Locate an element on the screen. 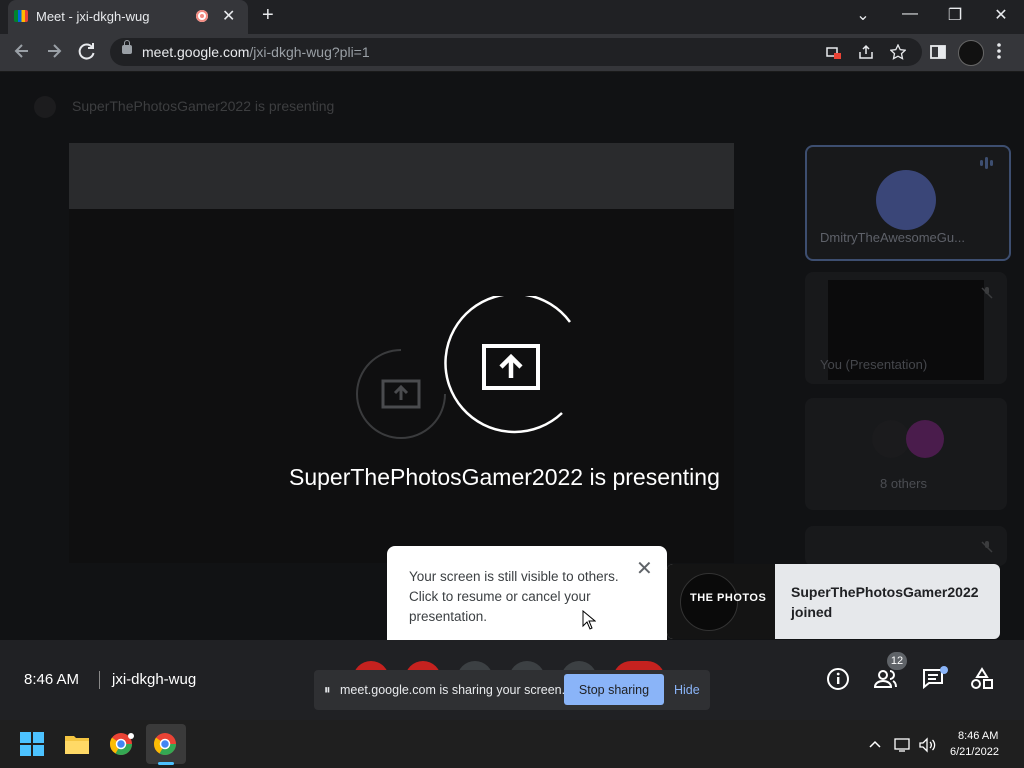 The image size is (1024, 768). profile-avatar is located at coordinates (971, 53).